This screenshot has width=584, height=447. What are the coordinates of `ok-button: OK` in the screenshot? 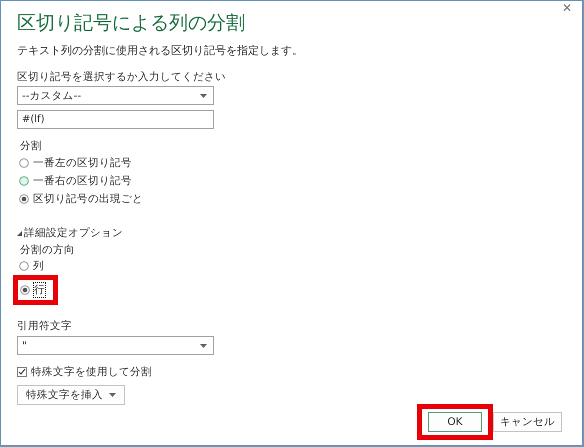 It's located at (455, 422).